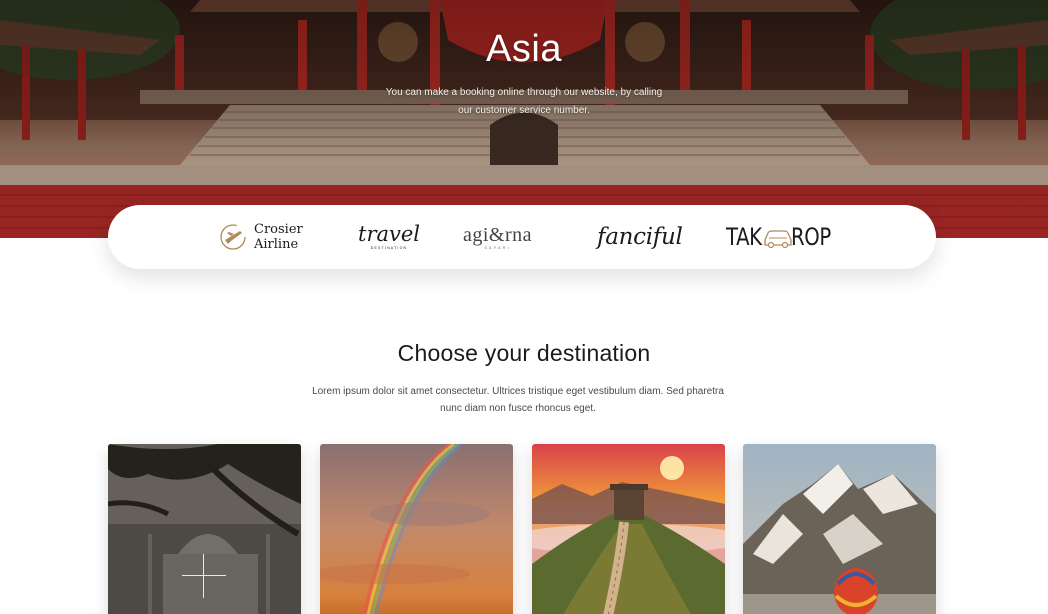  I want to click on great-wall-image, so click(628, 529).